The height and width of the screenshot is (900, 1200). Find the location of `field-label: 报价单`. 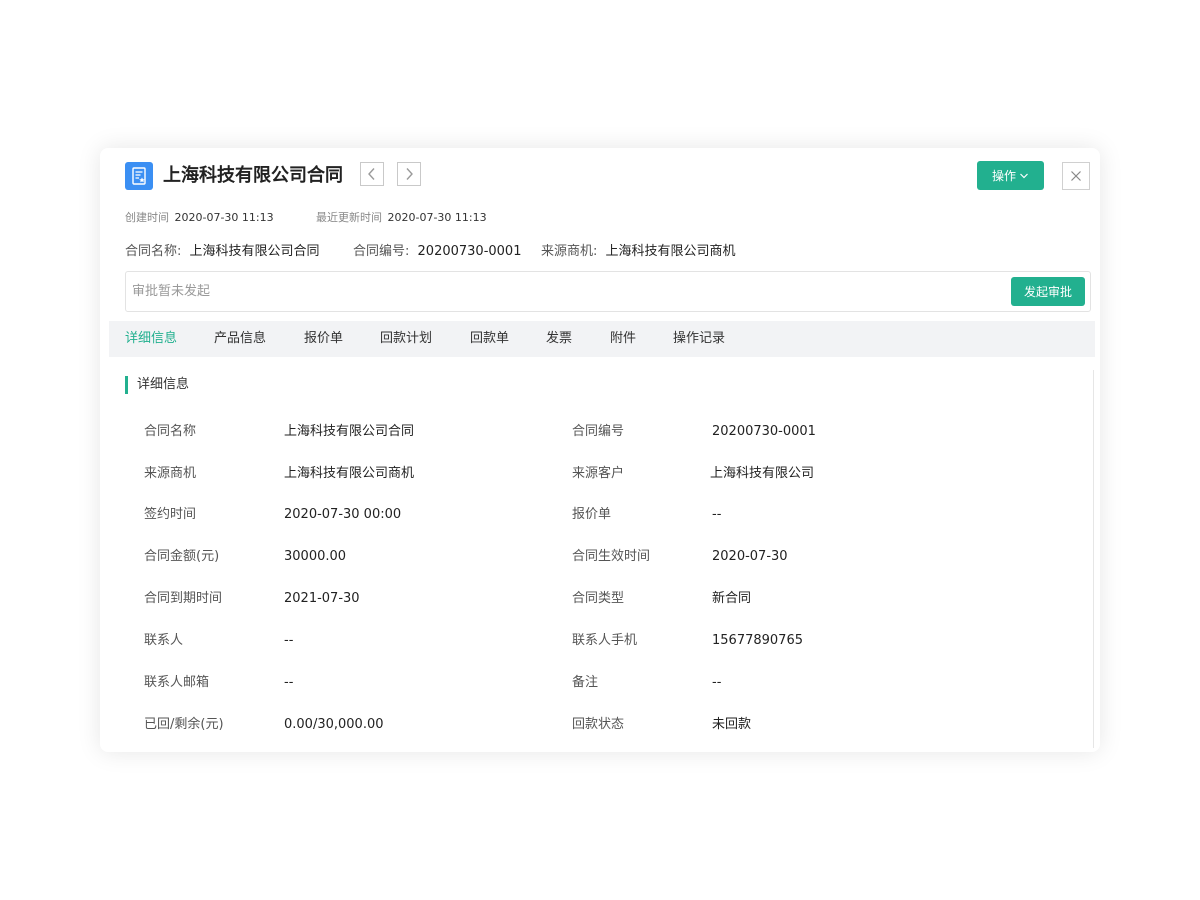

field-label: 报价单 is located at coordinates (592, 514).